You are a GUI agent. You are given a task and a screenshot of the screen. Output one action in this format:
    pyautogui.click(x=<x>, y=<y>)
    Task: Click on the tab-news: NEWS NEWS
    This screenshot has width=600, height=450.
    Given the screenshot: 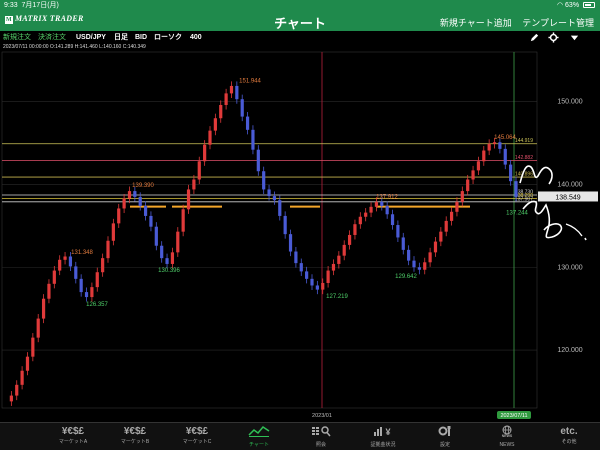 What is the action you would take?
    pyautogui.click(x=507, y=437)
    